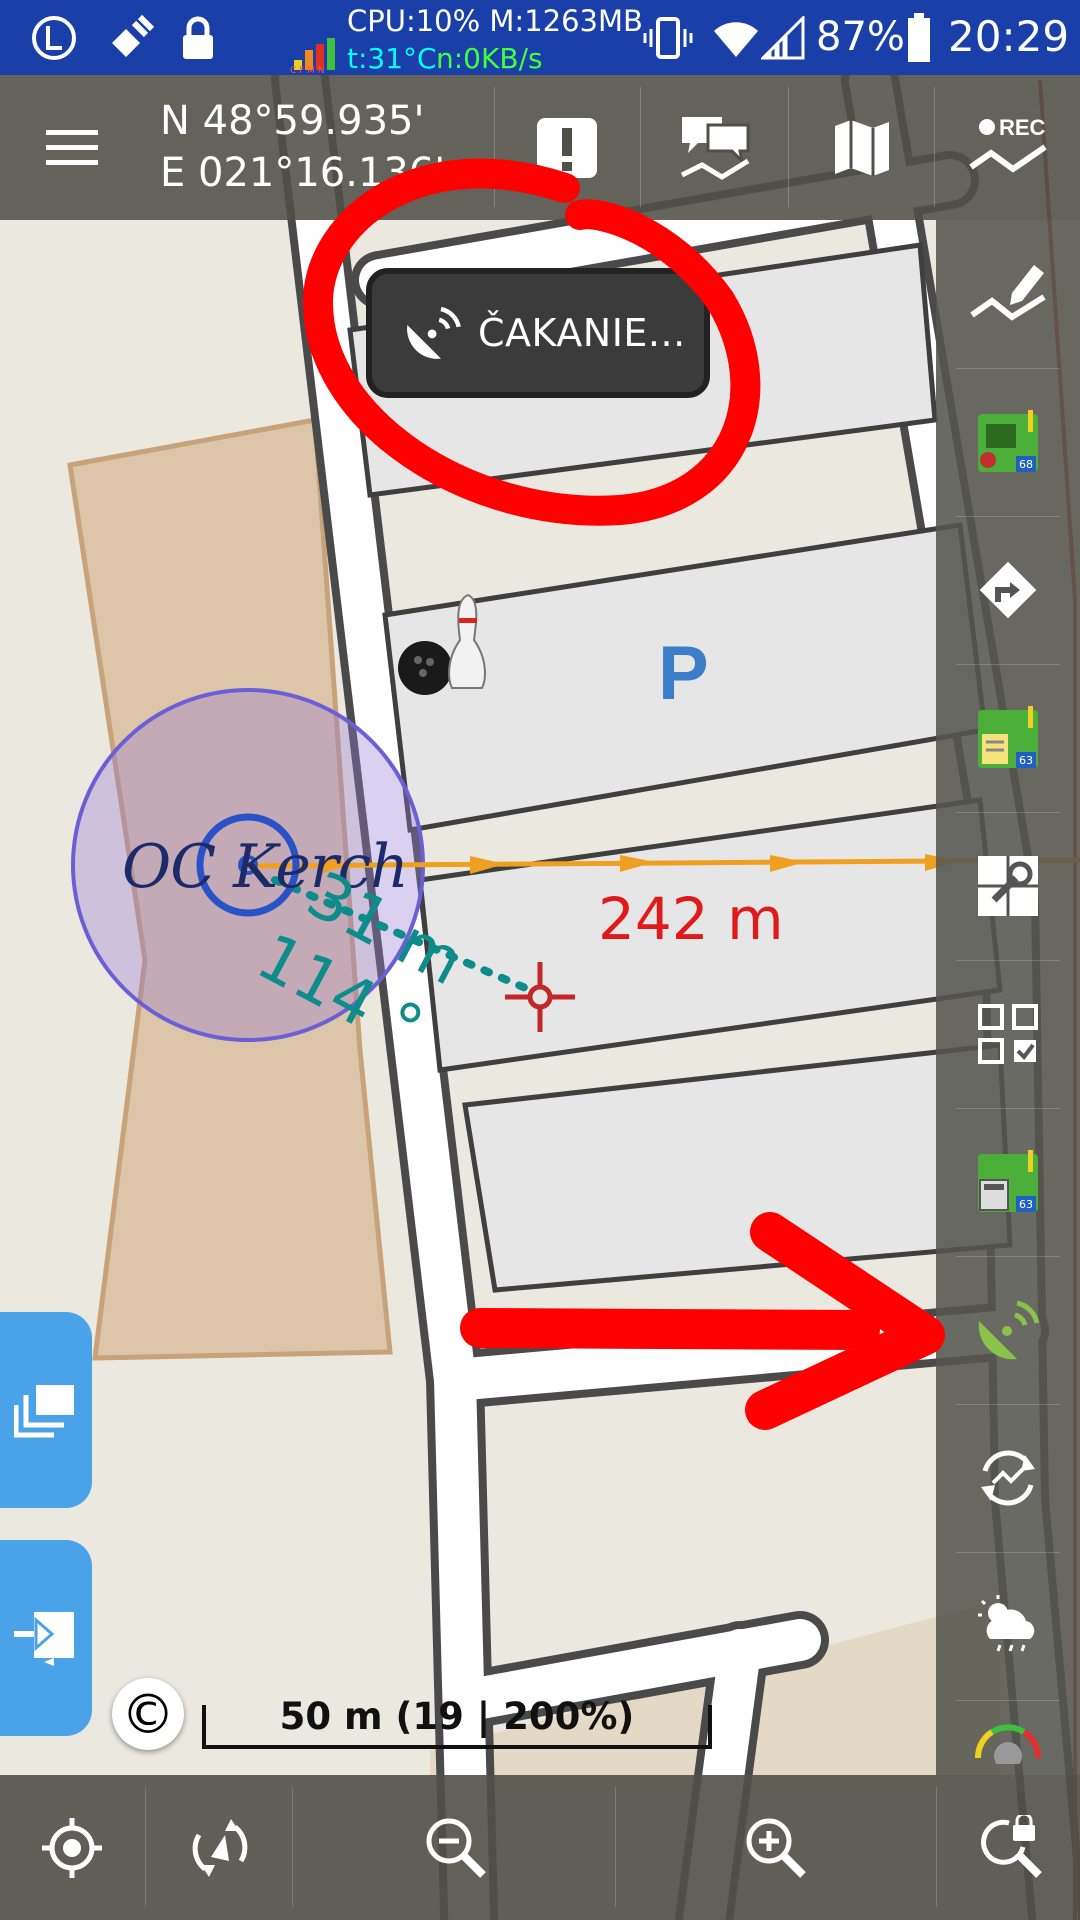  I want to click on alerts-button, so click(567, 147).